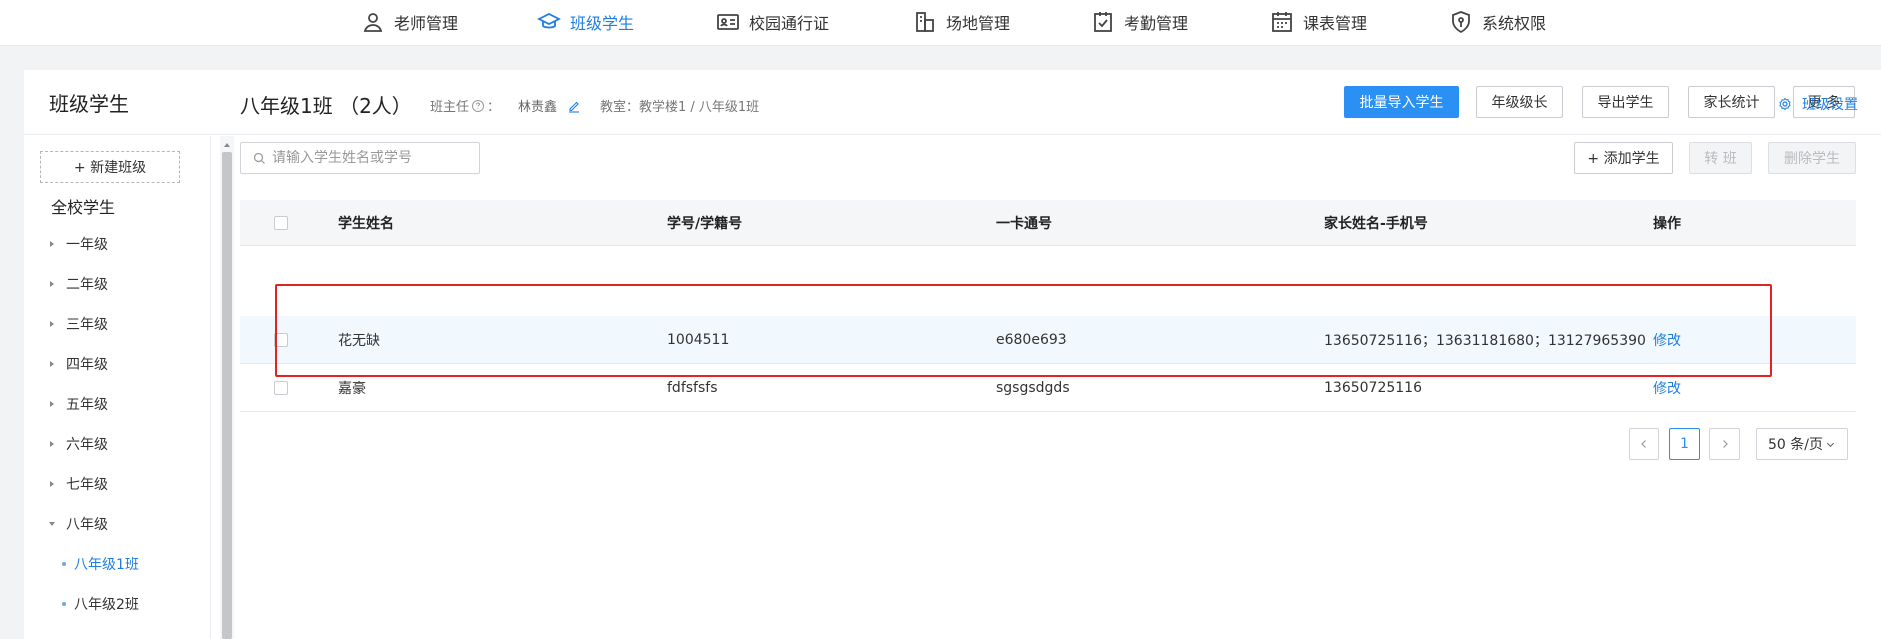 The height and width of the screenshot is (639, 1881). I want to click on nav-item-venue: 场地管理, so click(961, 22).